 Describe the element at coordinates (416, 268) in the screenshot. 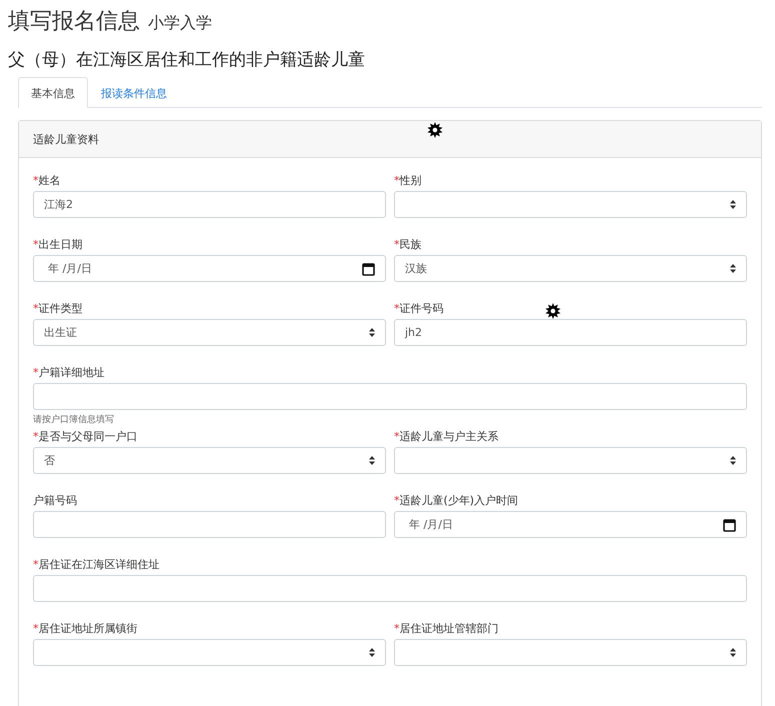

I see `select-value: 汉族` at that location.